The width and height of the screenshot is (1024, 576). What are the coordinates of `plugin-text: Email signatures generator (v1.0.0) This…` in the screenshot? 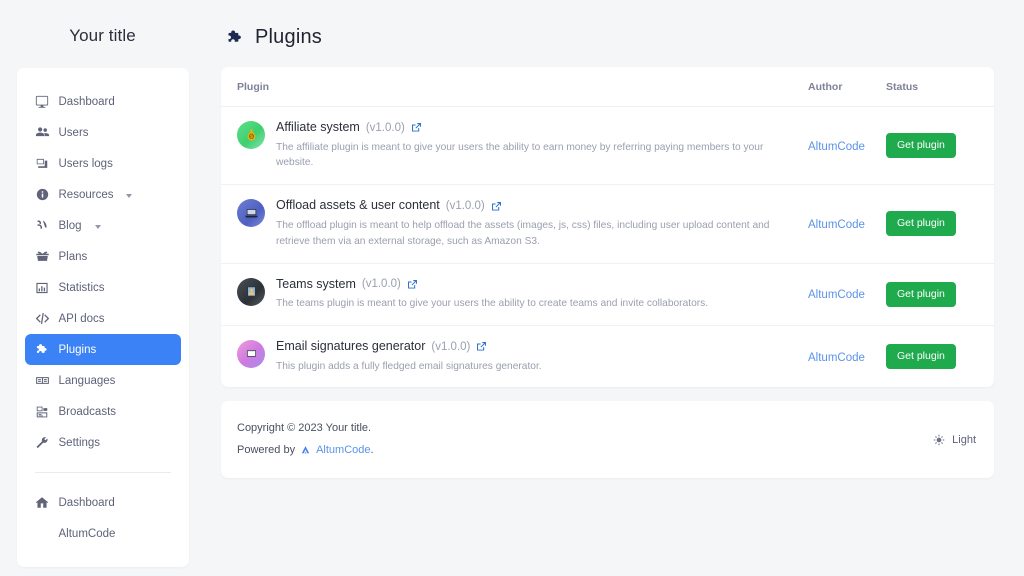 It's located at (535, 356).